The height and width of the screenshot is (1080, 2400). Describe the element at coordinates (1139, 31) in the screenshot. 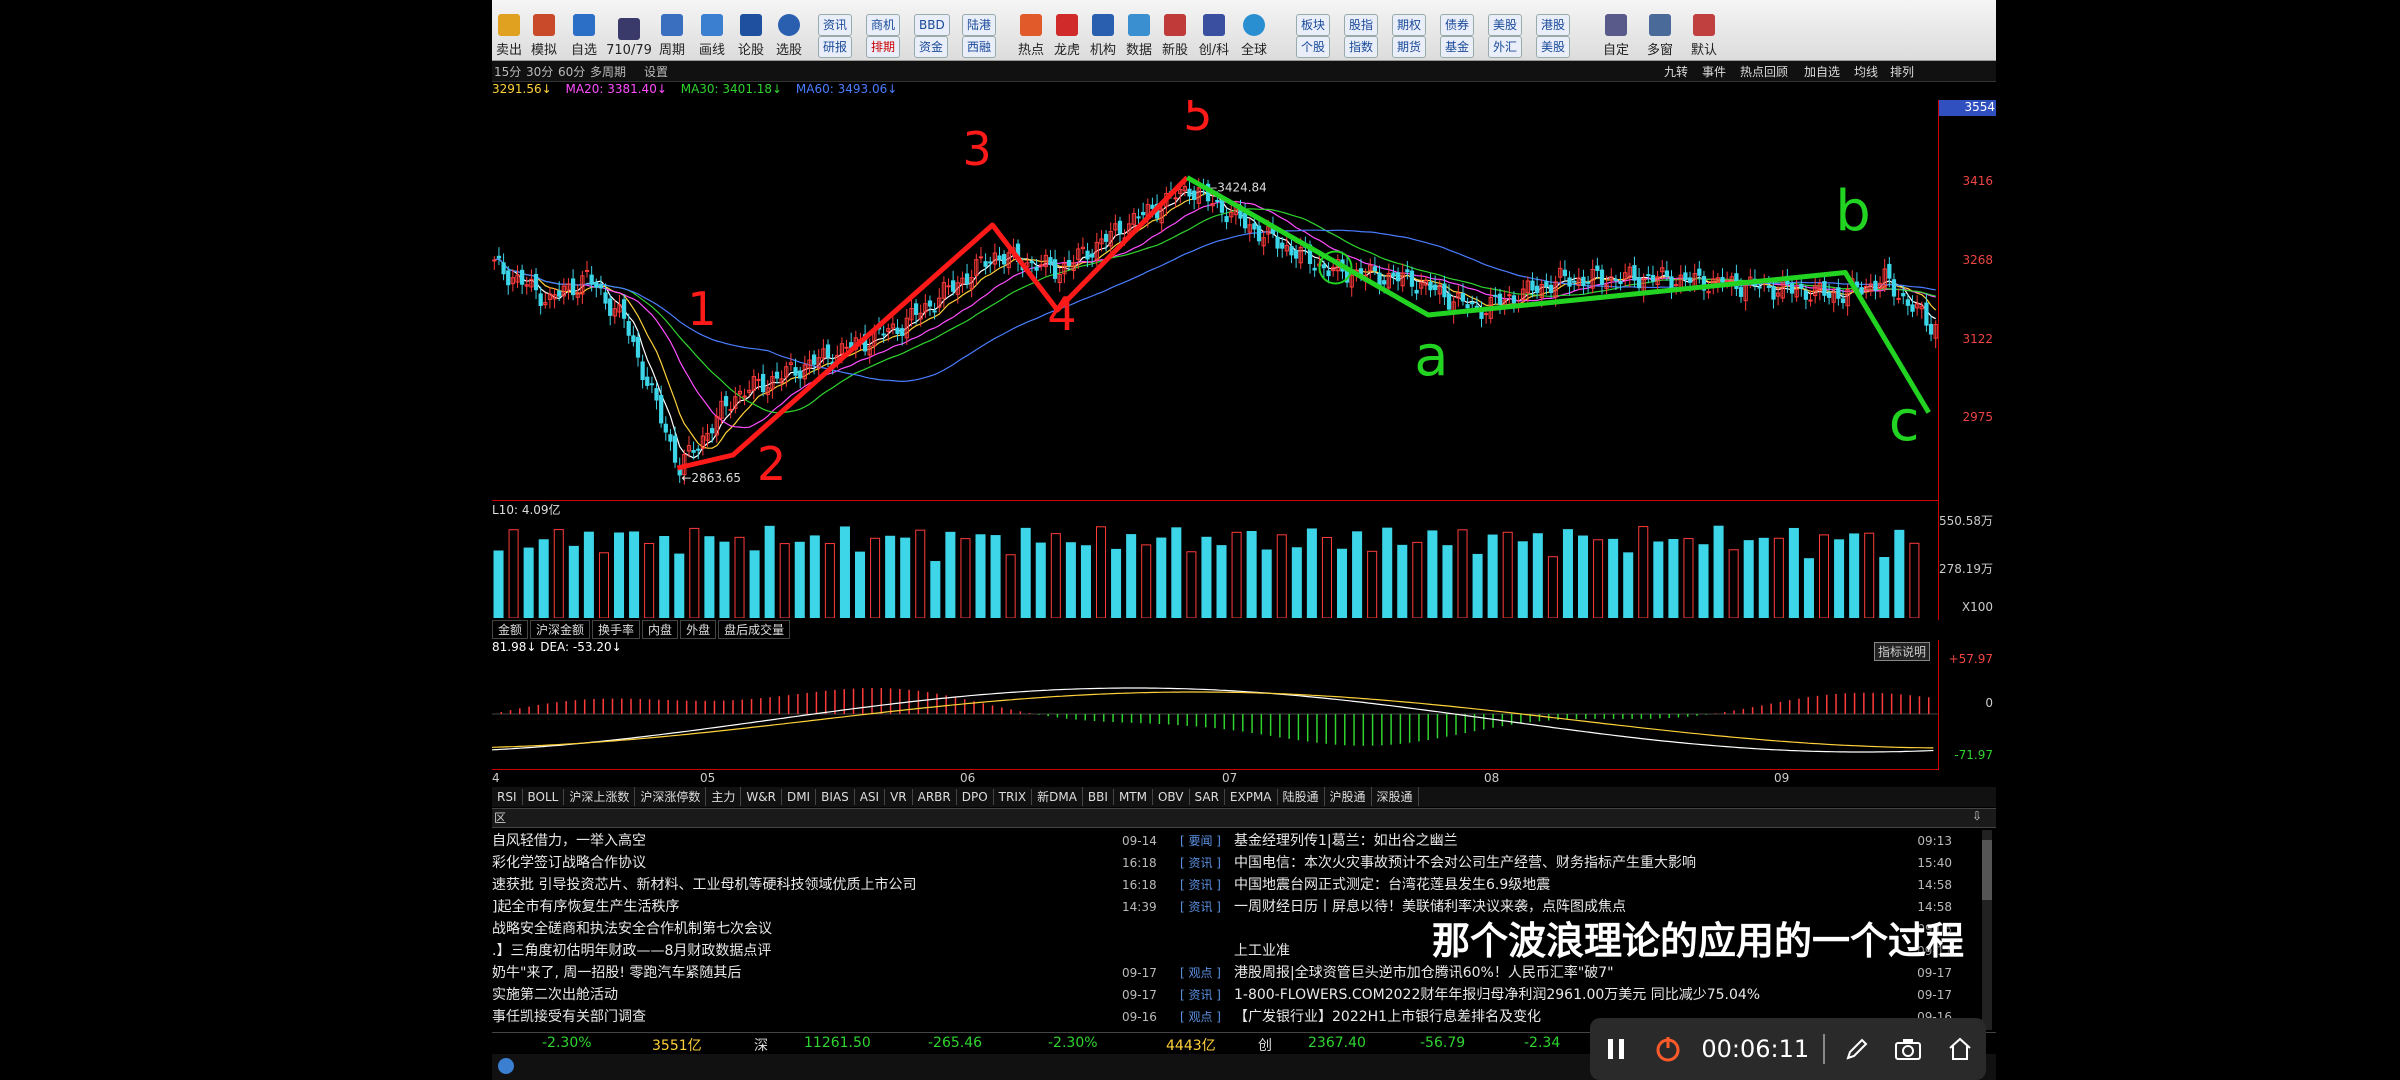

I see `toolbar-data-button: 数据` at that location.